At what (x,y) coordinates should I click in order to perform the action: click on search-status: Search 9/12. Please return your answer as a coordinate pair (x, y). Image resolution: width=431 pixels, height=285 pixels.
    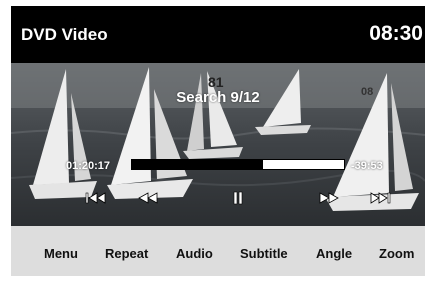
    Looking at the image, I should click on (218, 97).